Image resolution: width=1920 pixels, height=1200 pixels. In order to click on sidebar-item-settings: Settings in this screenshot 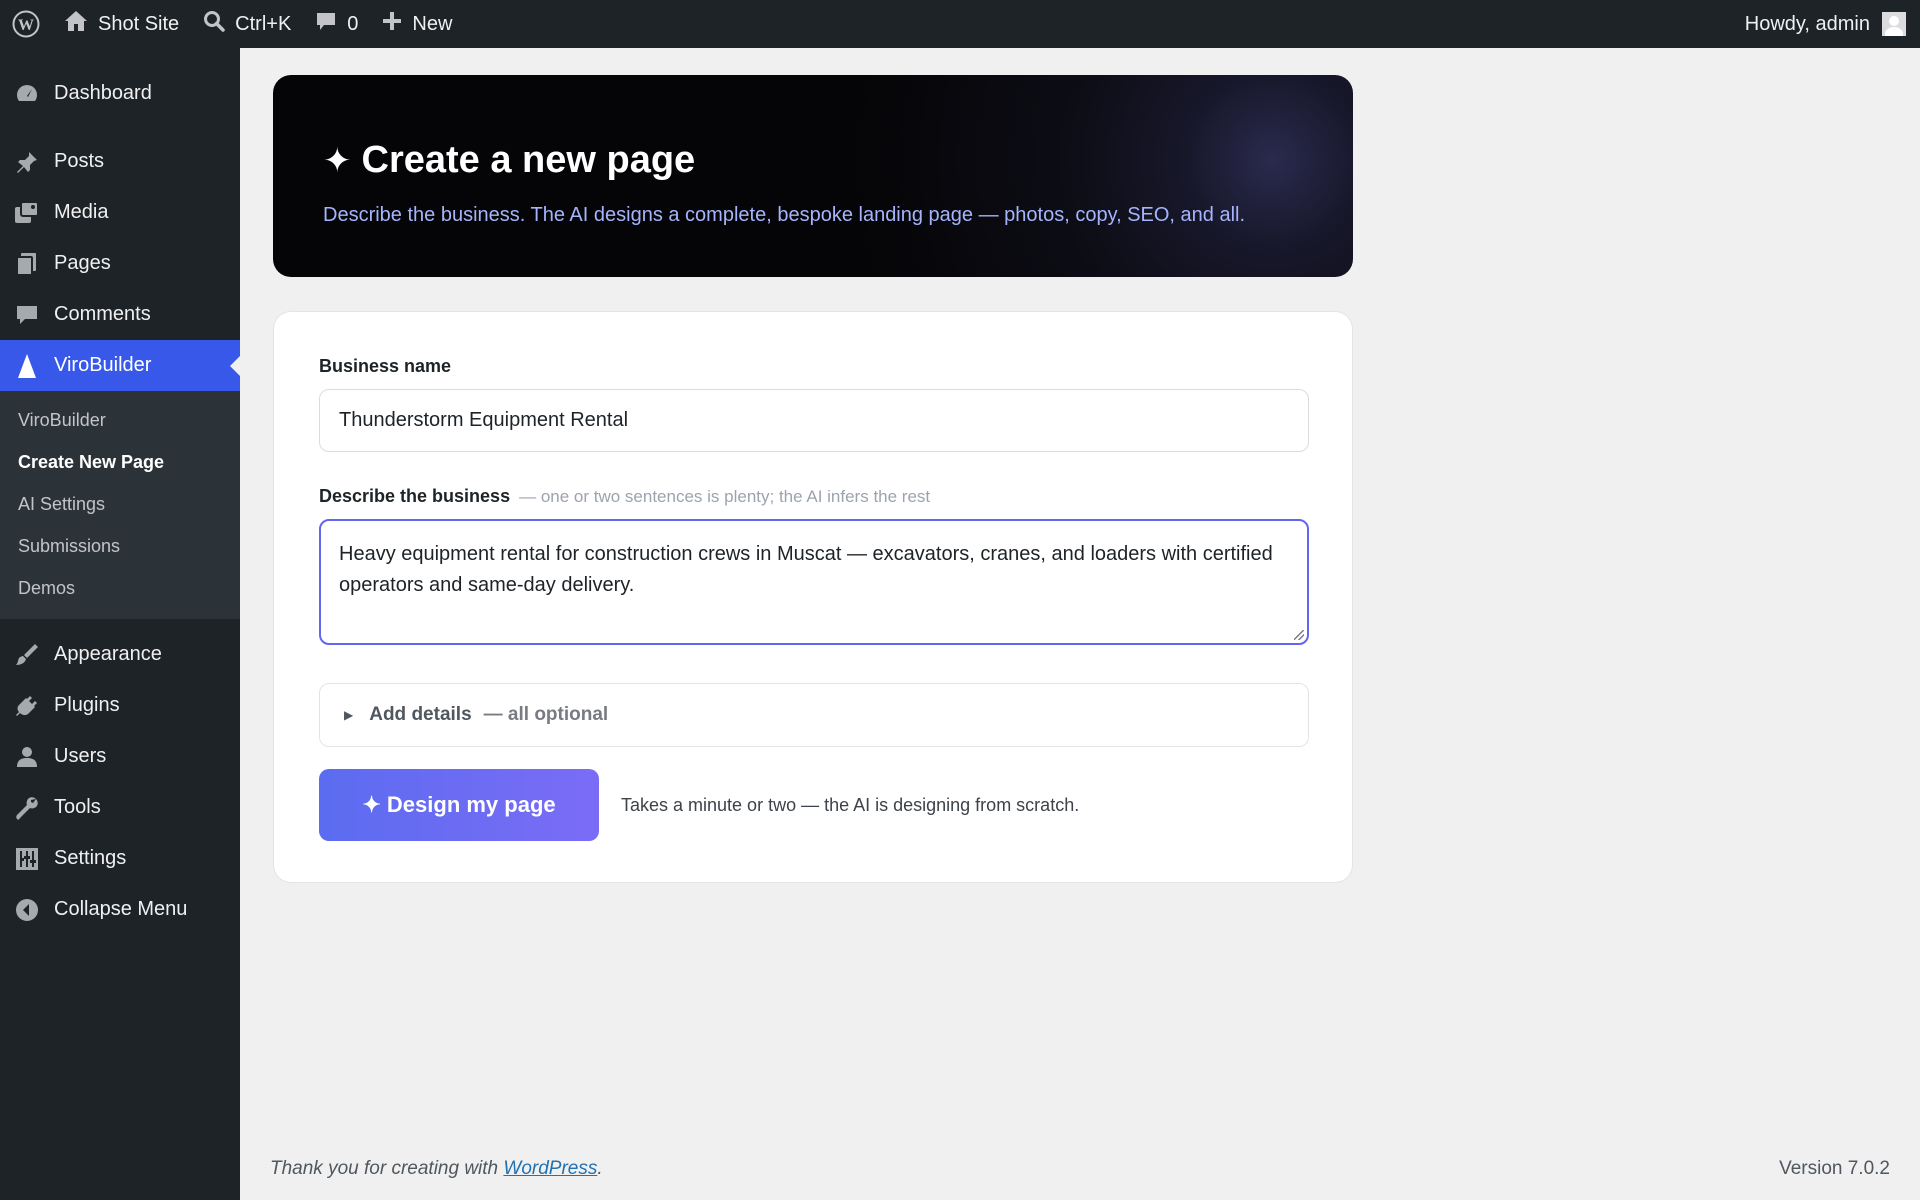, I will do `click(120, 858)`.